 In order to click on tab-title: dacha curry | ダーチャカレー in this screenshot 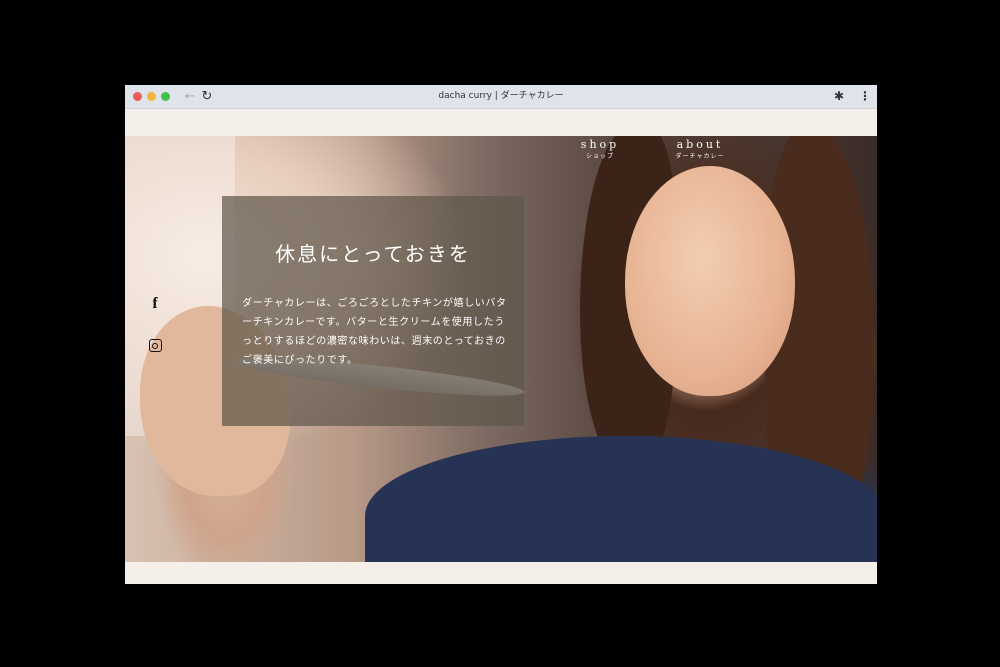, I will do `click(501, 96)`.